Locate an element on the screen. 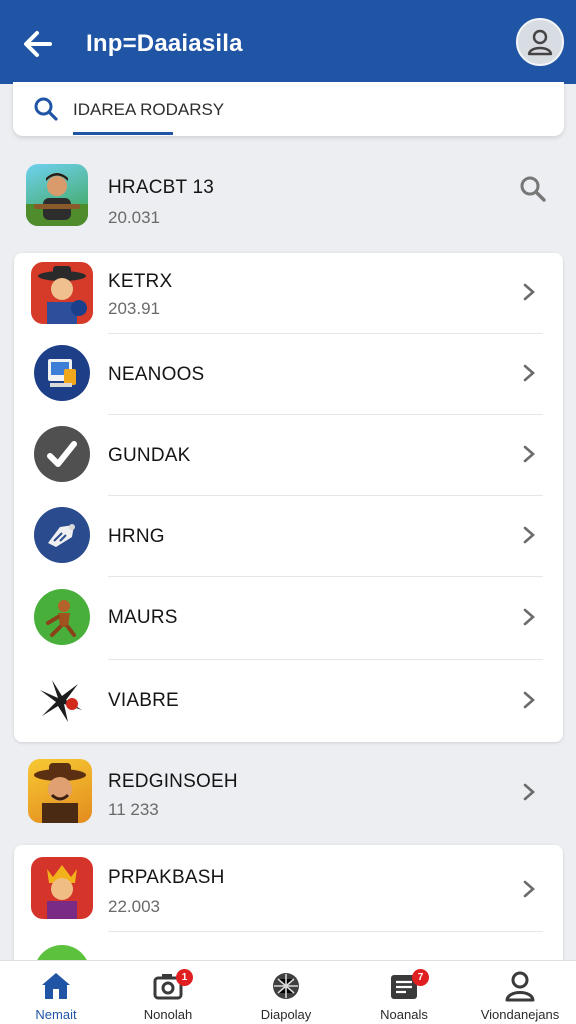 The height and width of the screenshot is (1024, 576). item-title: GUNDAK is located at coordinates (149, 455).